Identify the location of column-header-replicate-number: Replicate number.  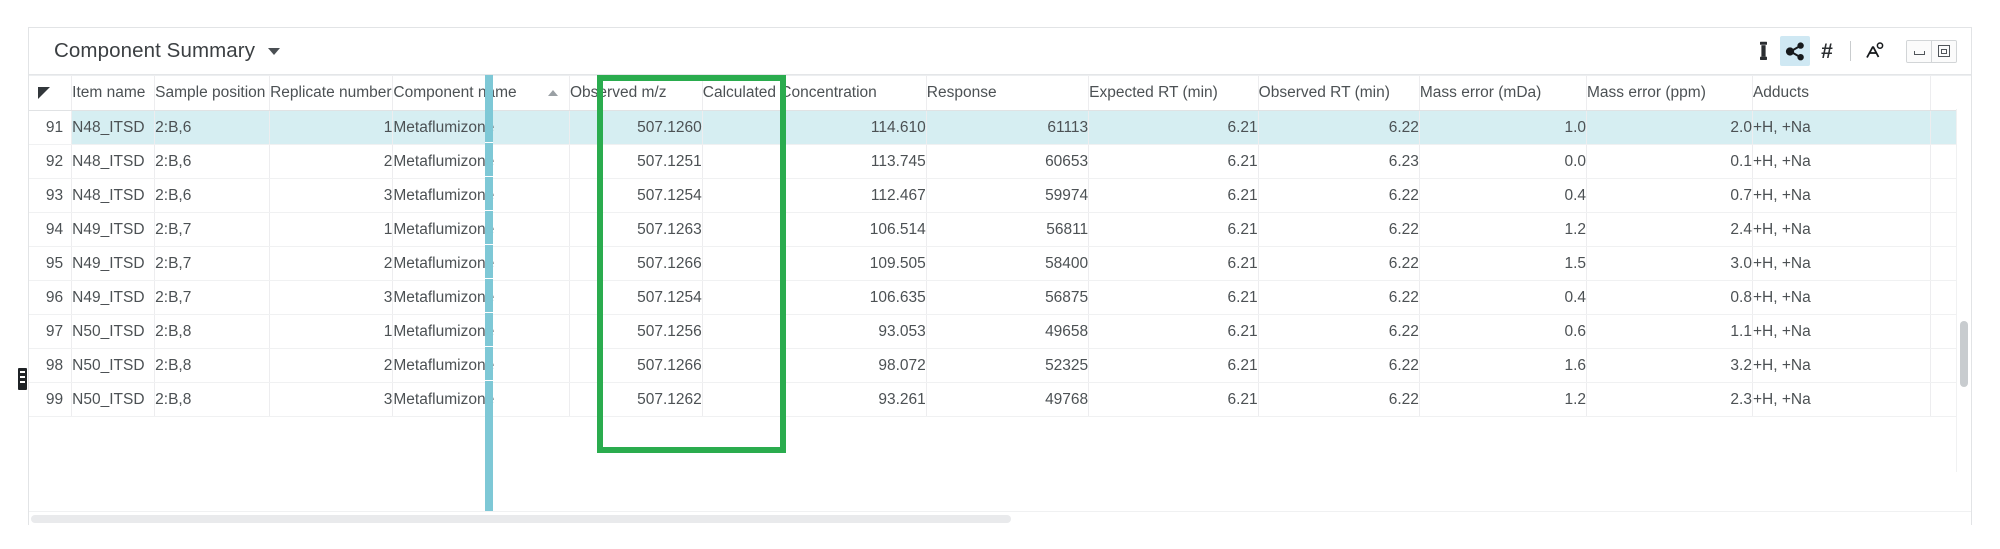
(331, 93).